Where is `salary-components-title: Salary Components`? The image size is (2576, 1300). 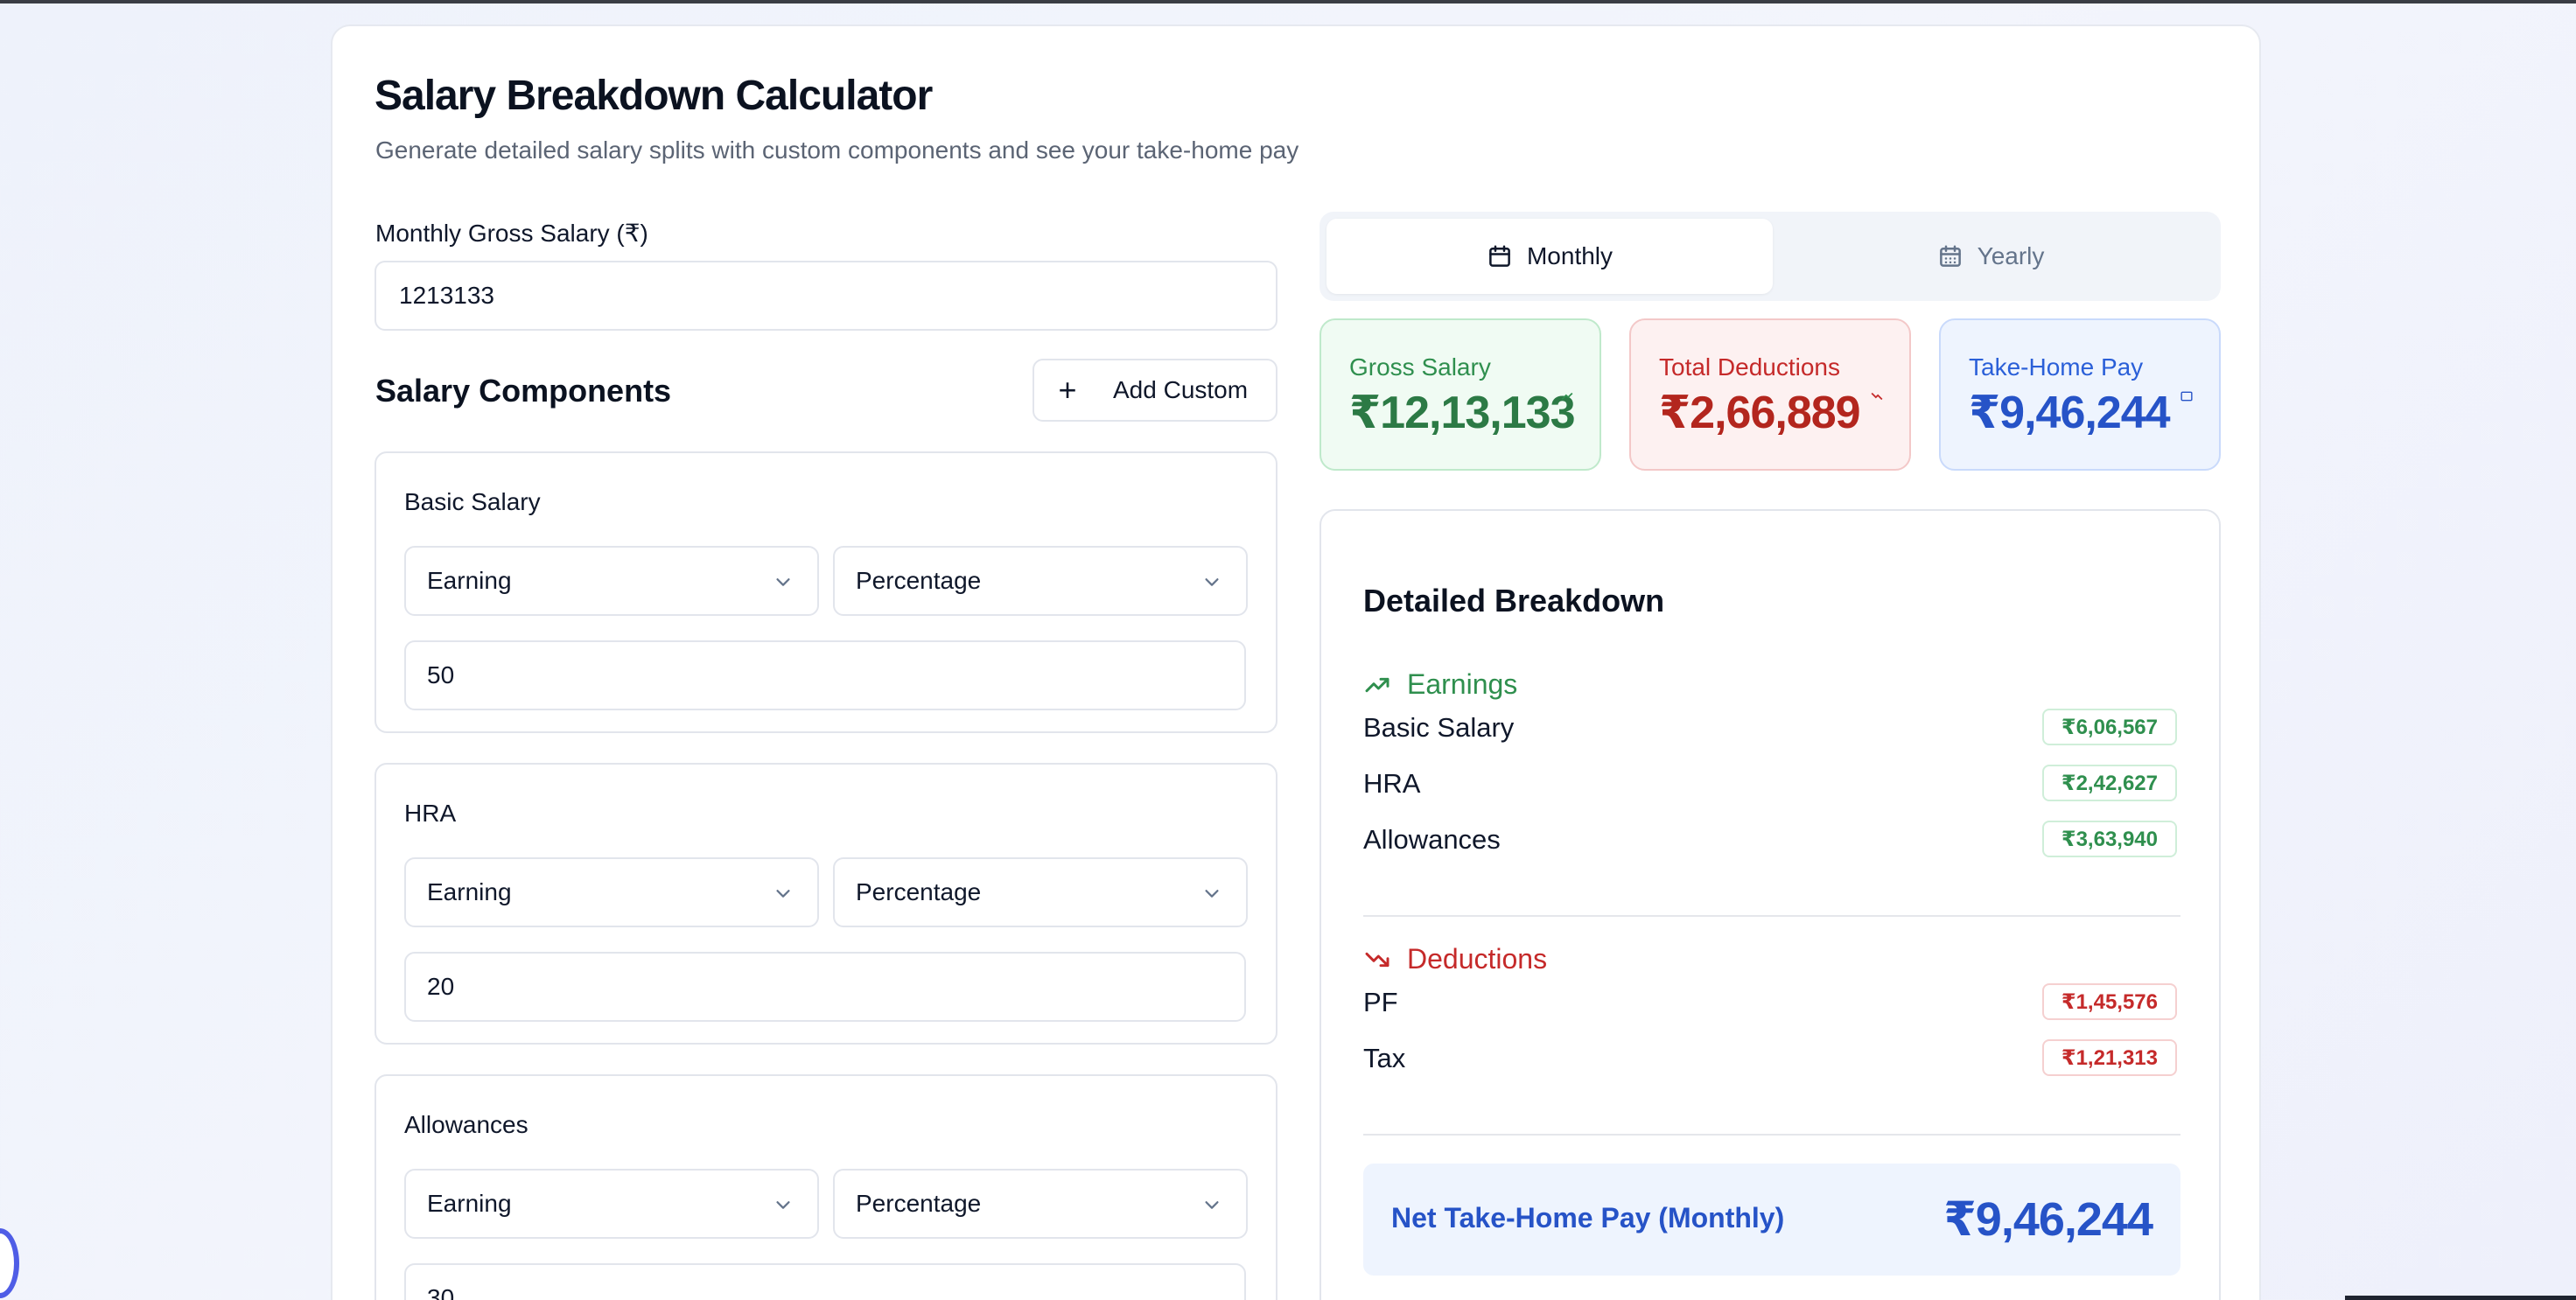 salary-components-title: Salary Components is located at coordinates (523, 391).